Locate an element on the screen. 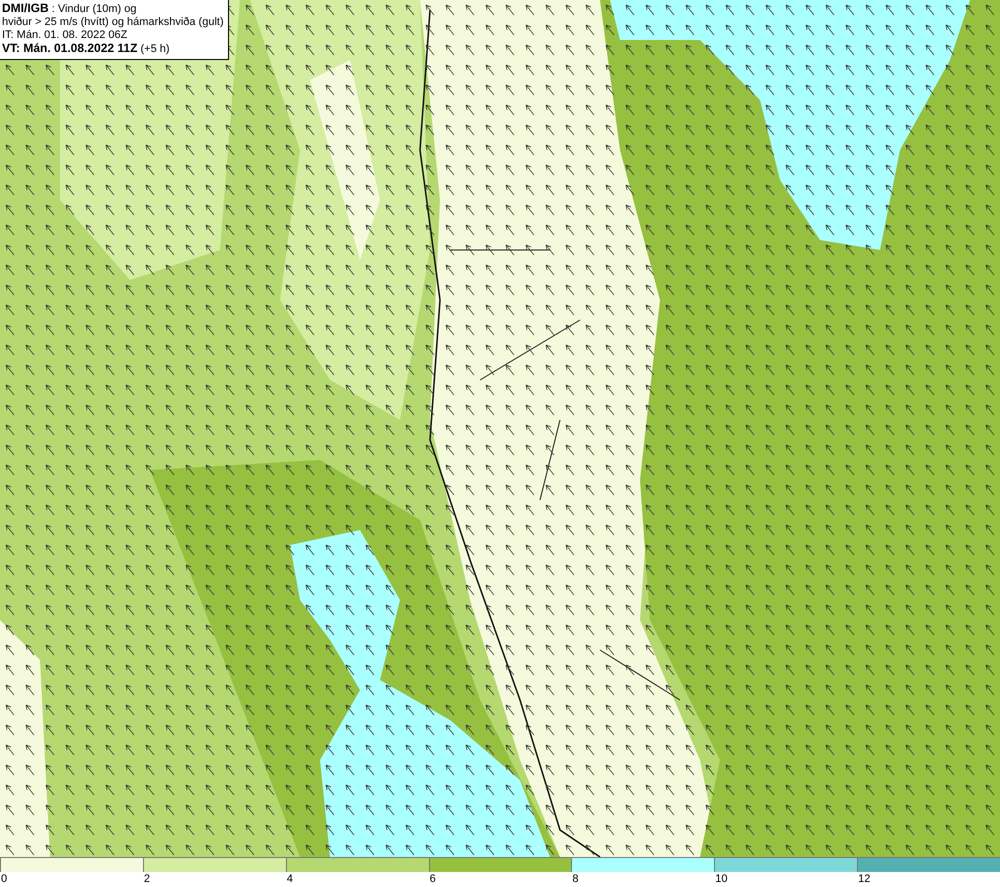 This screenshot has height=887, width=1000. info-line: hviður > 25 m/s (hvítt) og hámarkshviða (gult) is located at coordinates (113, 22).